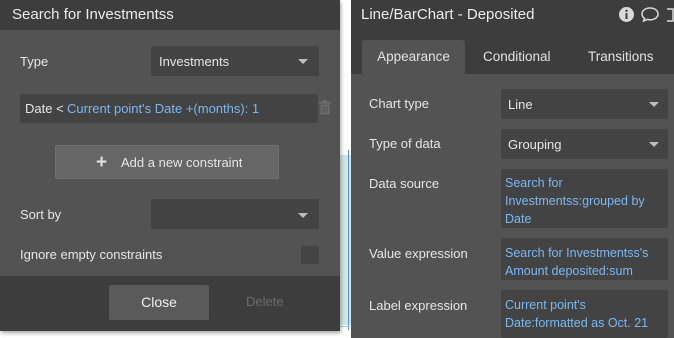  I want to click on type-of-data-dropdown: Grouping, so click(584, 144).